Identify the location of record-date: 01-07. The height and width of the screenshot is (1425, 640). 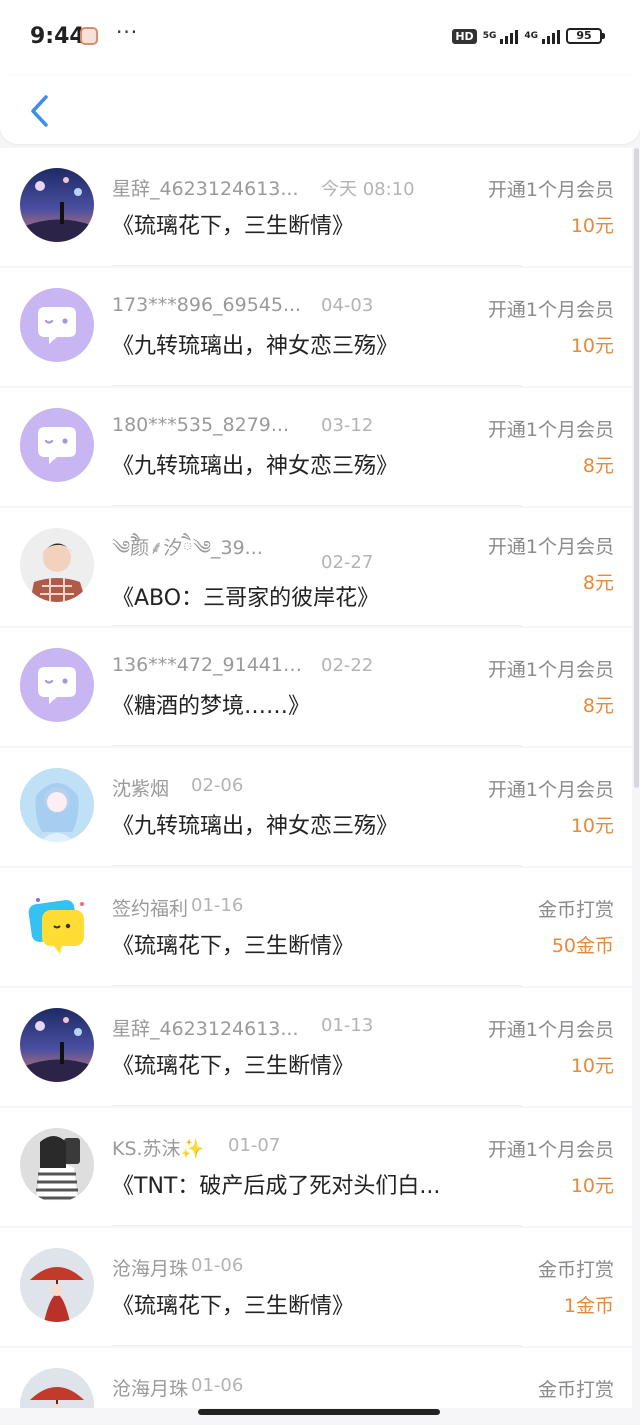
(254, 1145).